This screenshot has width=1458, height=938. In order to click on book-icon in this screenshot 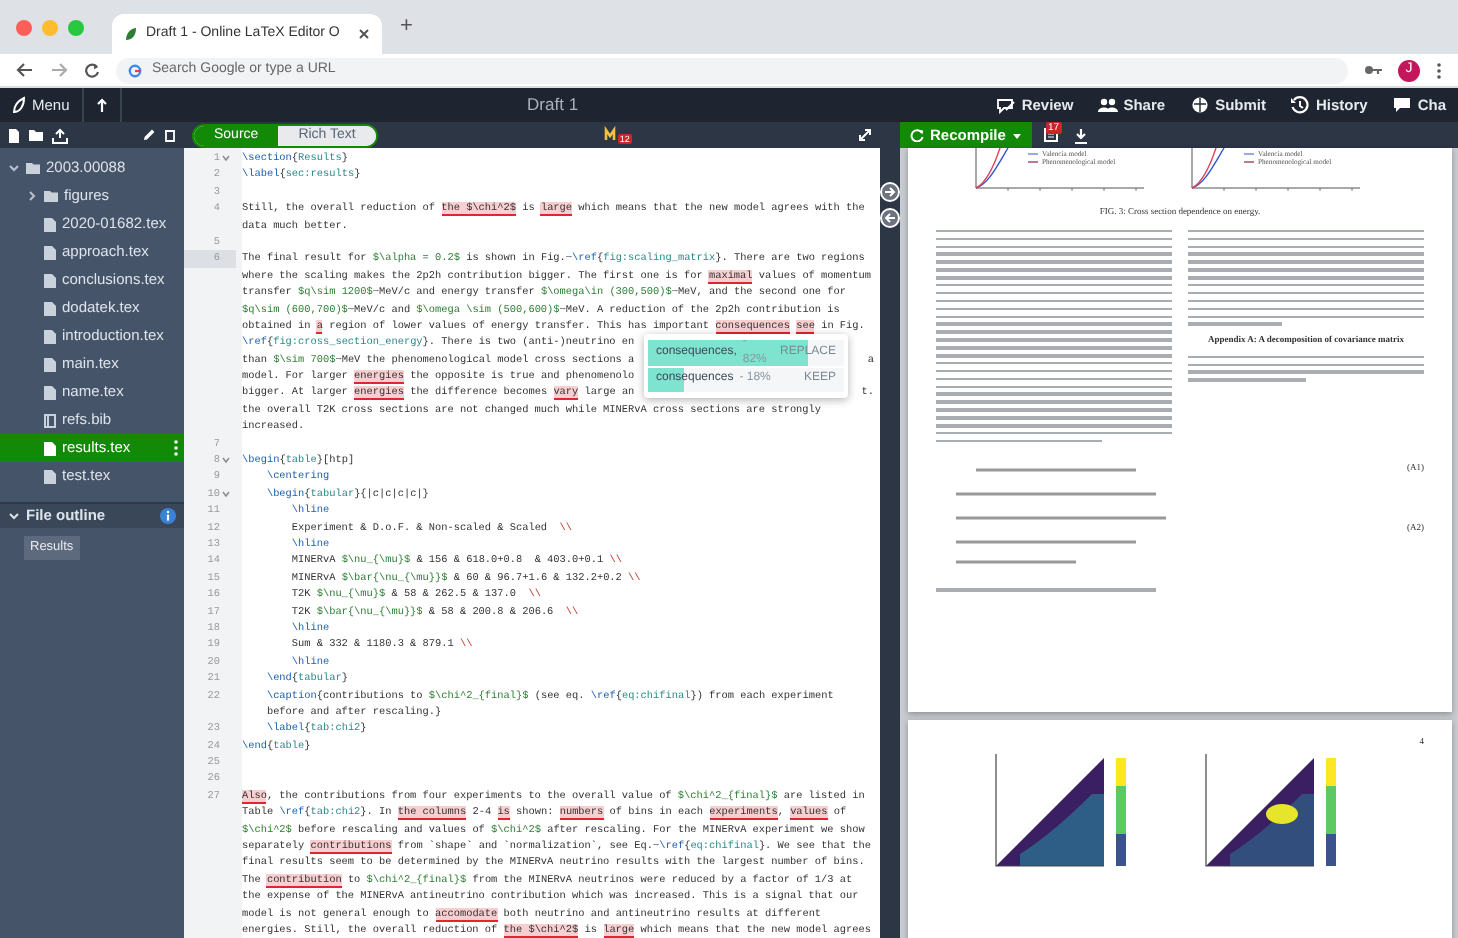, I will do `click(50, 420)`.